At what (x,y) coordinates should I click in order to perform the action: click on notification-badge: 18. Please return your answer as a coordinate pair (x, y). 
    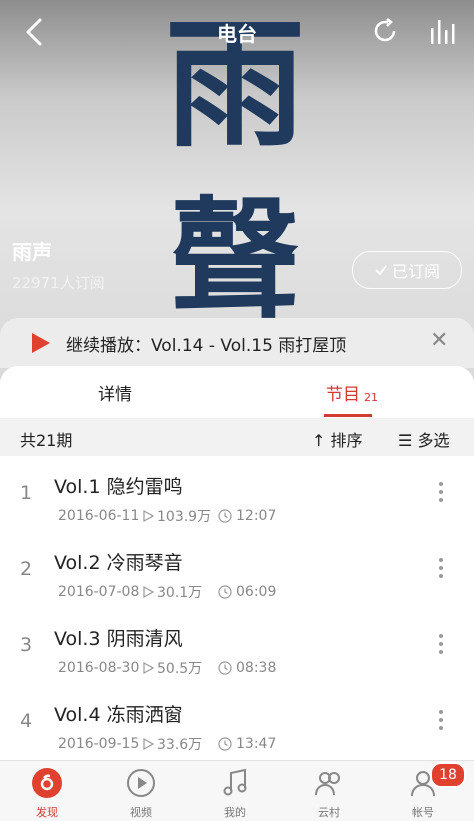
    Looking at the image, I should click on (448, 775).